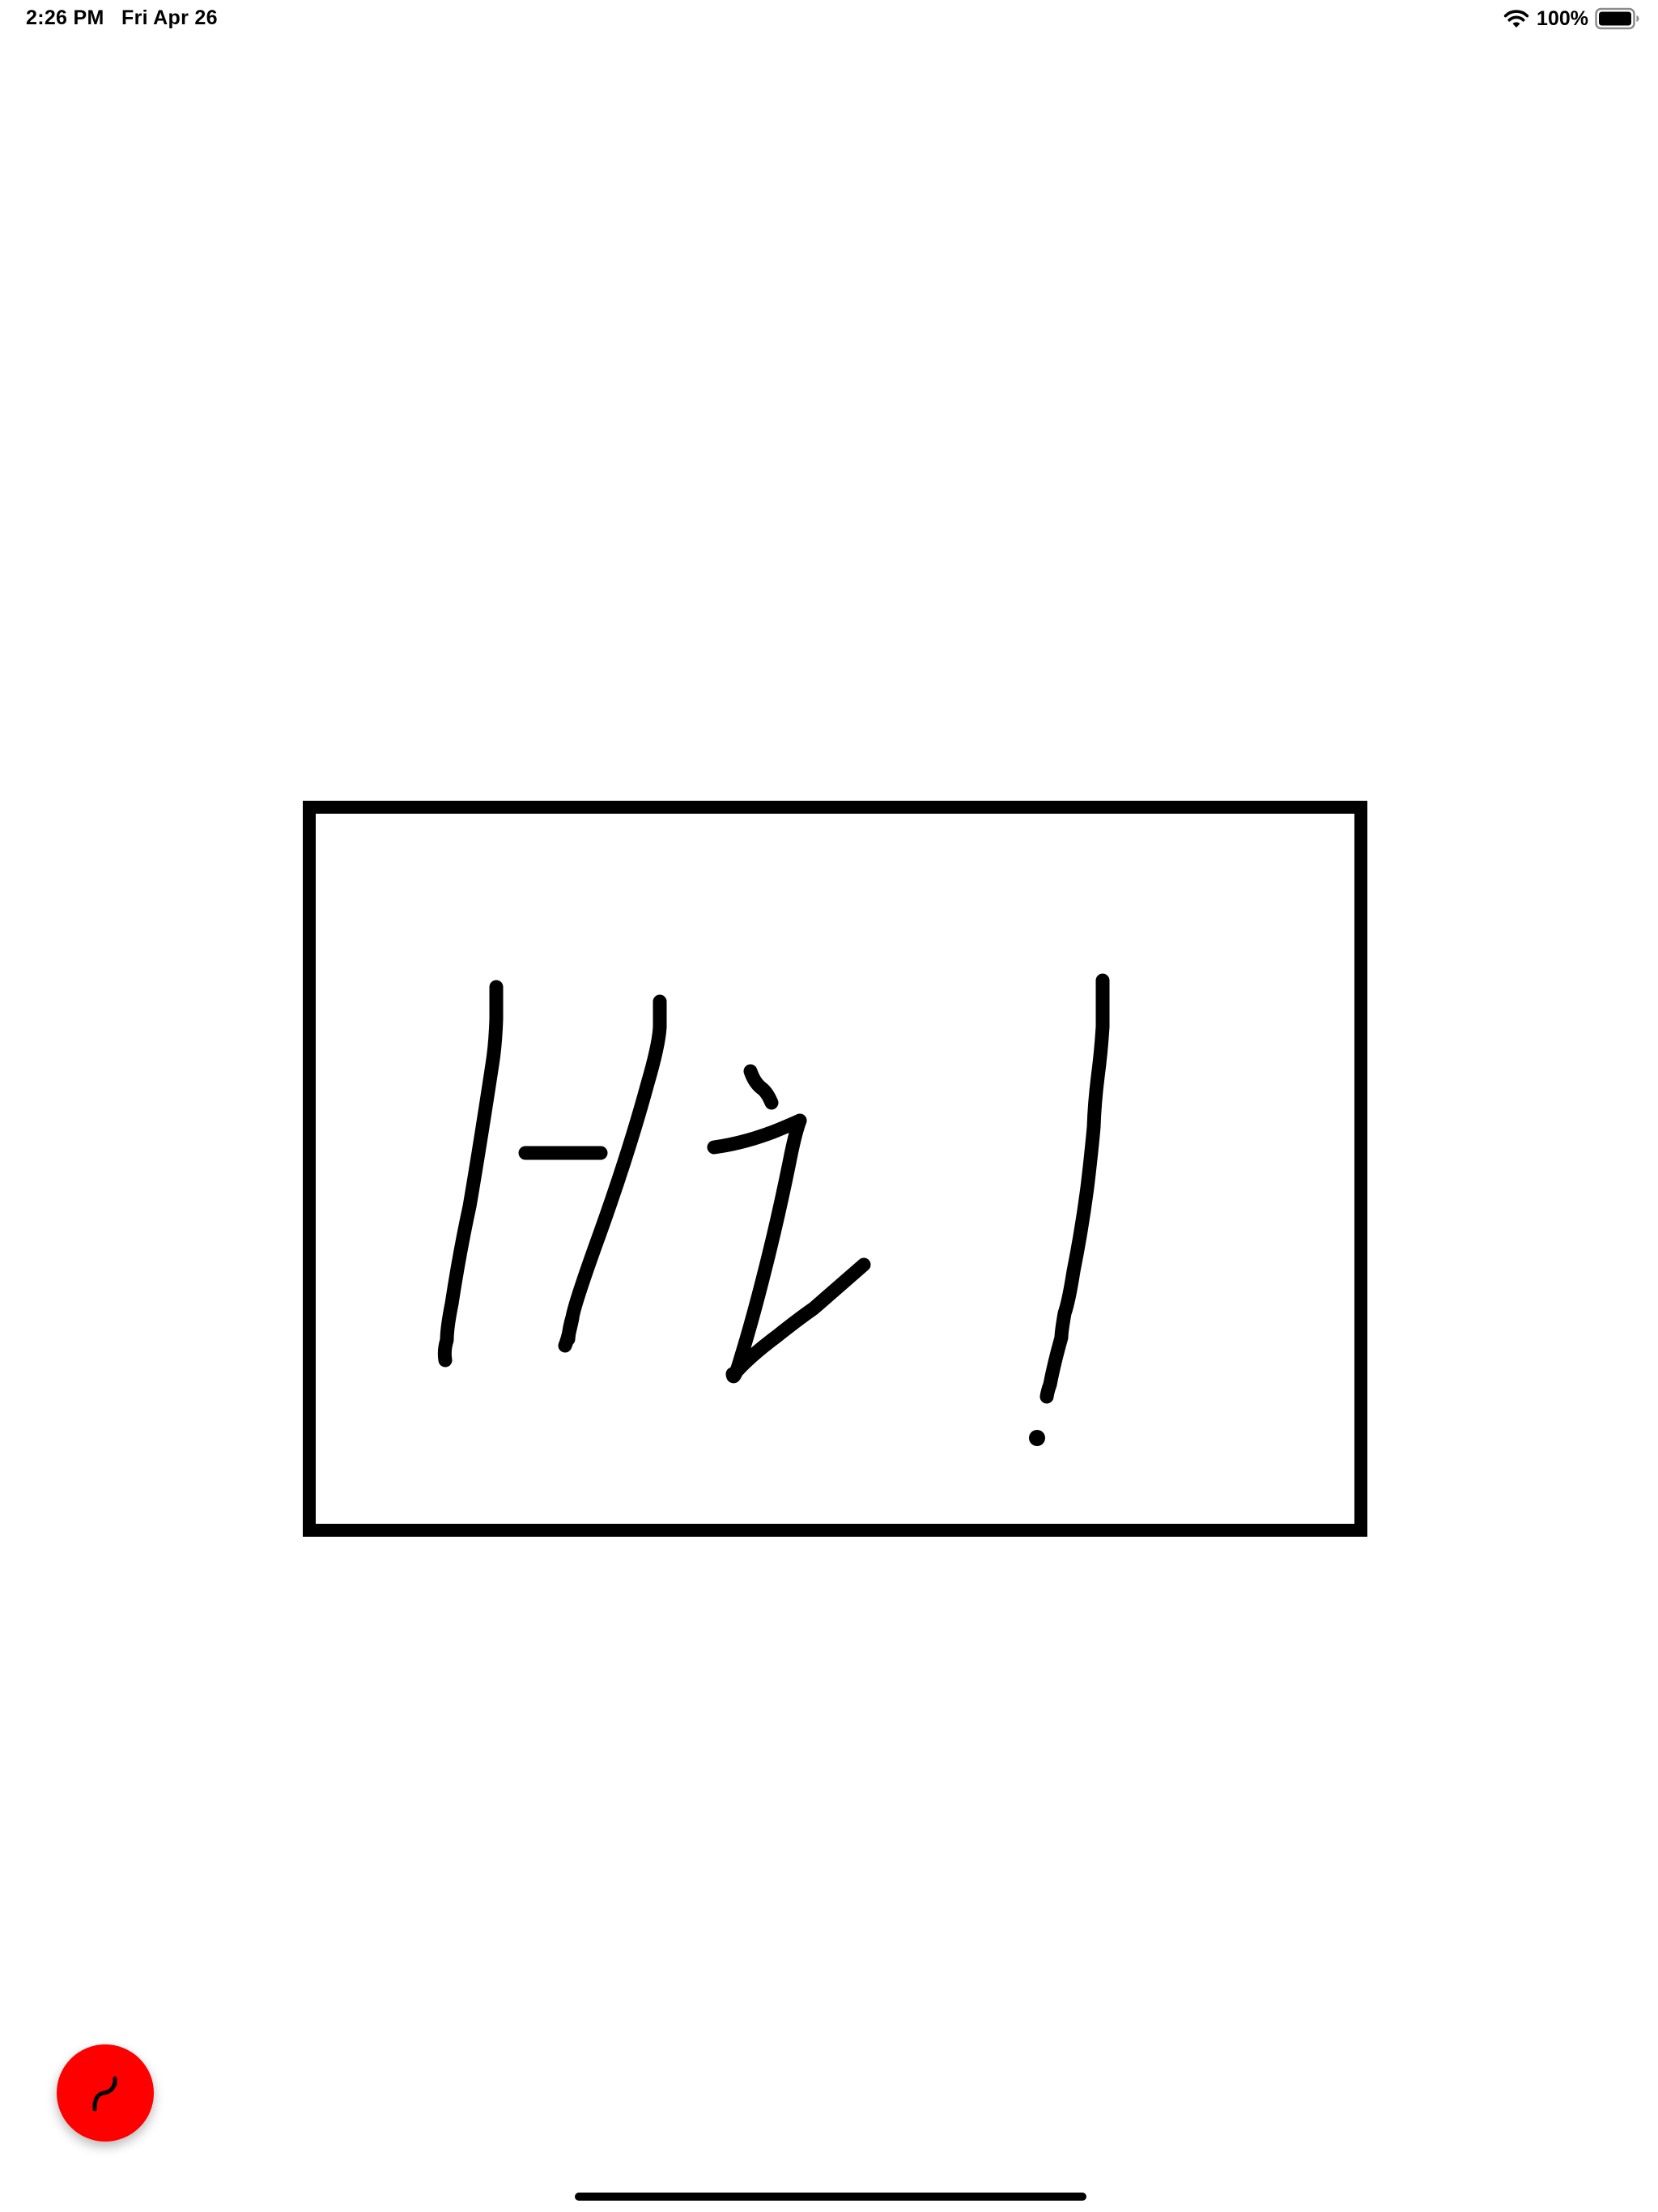 The height and width of the screenshot is (2212, 1658). I want to click on status-date: Fri Apr 26, so click(169, 18).